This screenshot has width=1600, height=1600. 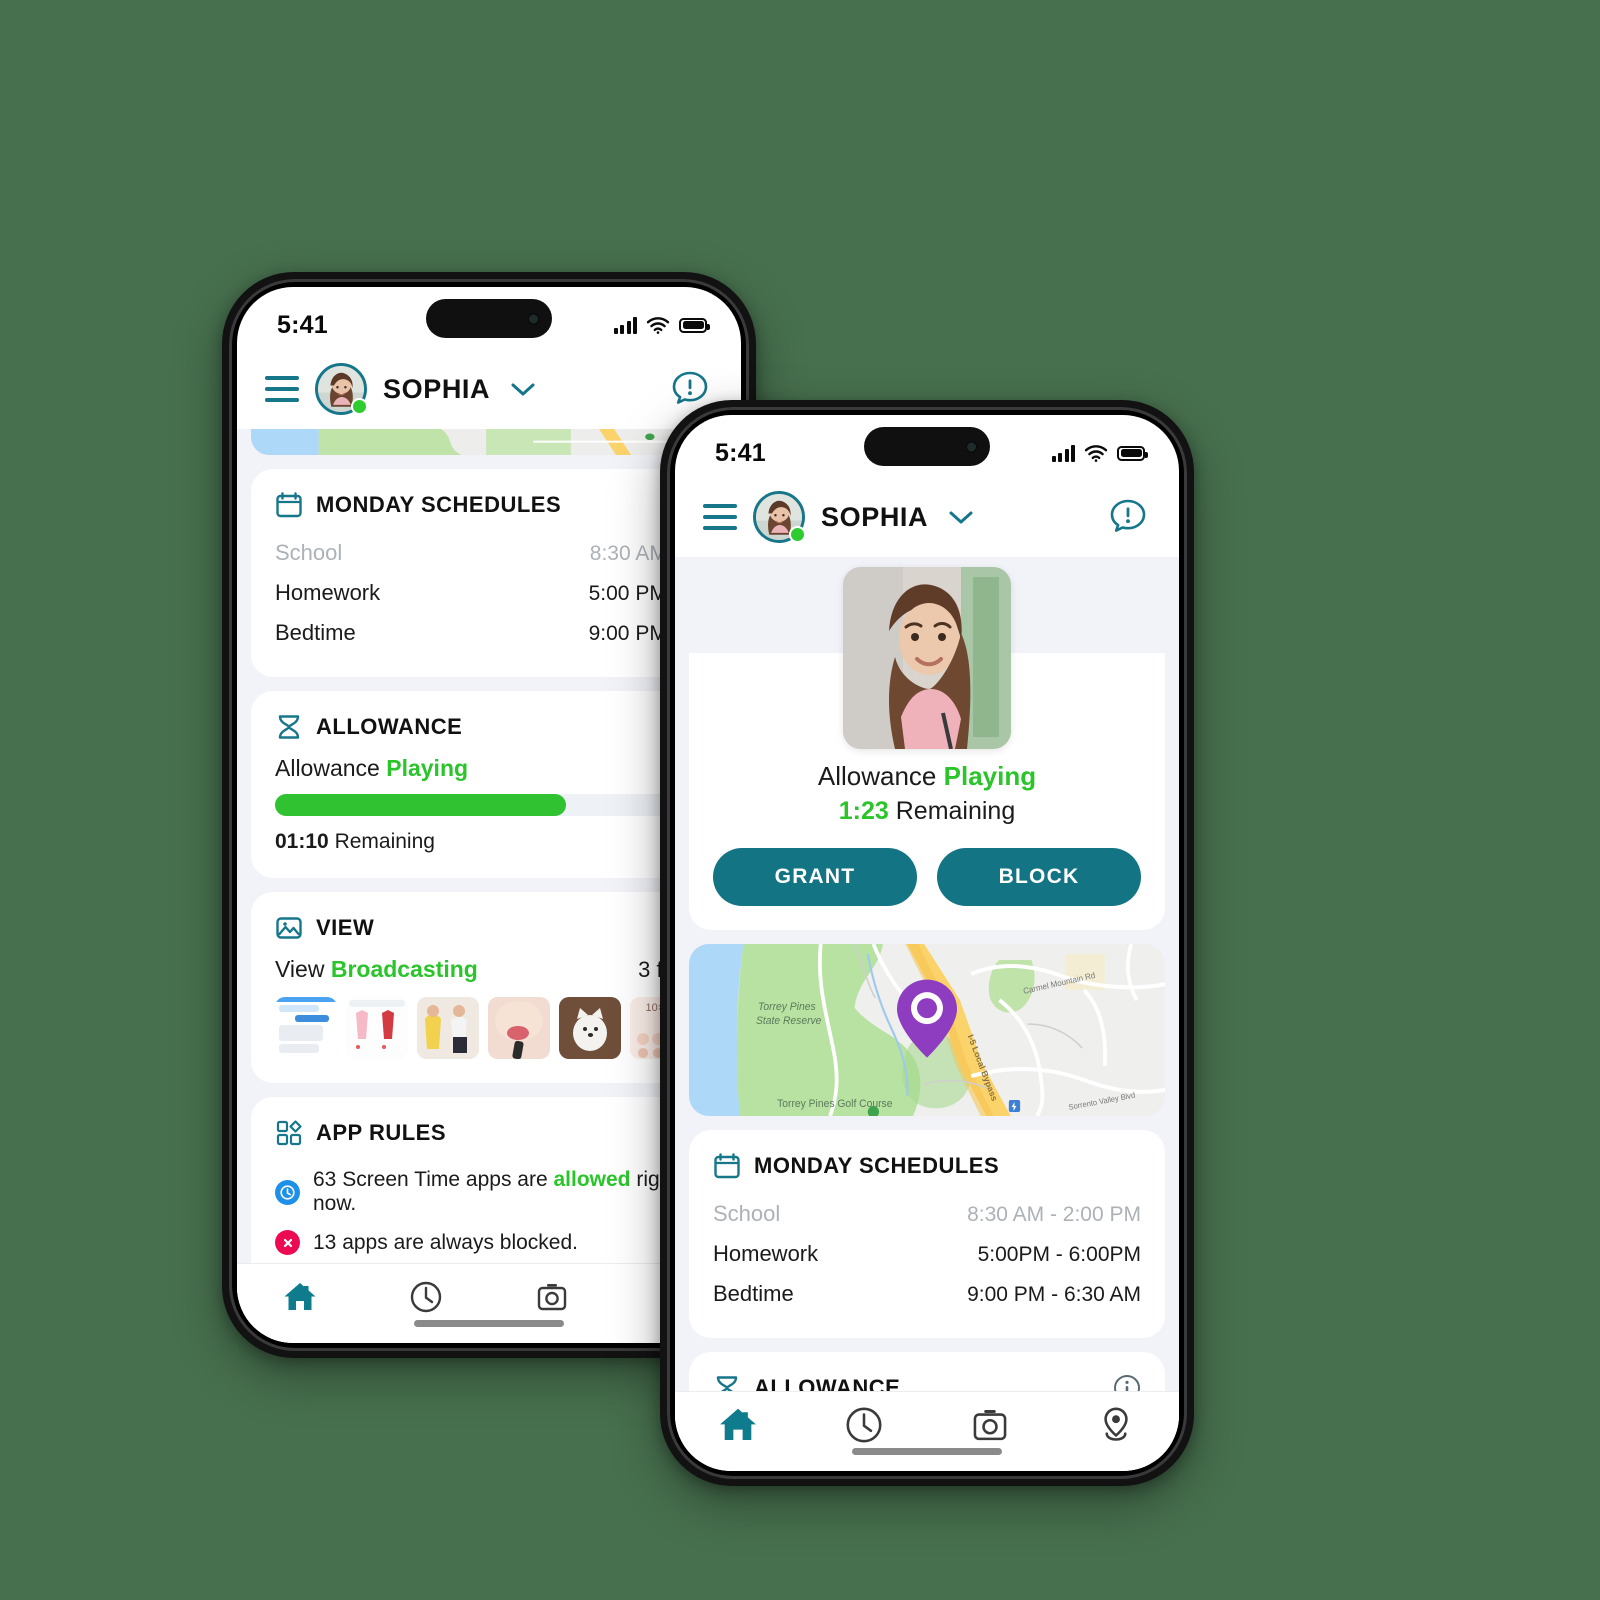 What do you see at coordinates (877, 1165) in the screenshot?
I see `schedules-title-front: MONDAY SCHEDULES` at bounding box center [877, 1165].